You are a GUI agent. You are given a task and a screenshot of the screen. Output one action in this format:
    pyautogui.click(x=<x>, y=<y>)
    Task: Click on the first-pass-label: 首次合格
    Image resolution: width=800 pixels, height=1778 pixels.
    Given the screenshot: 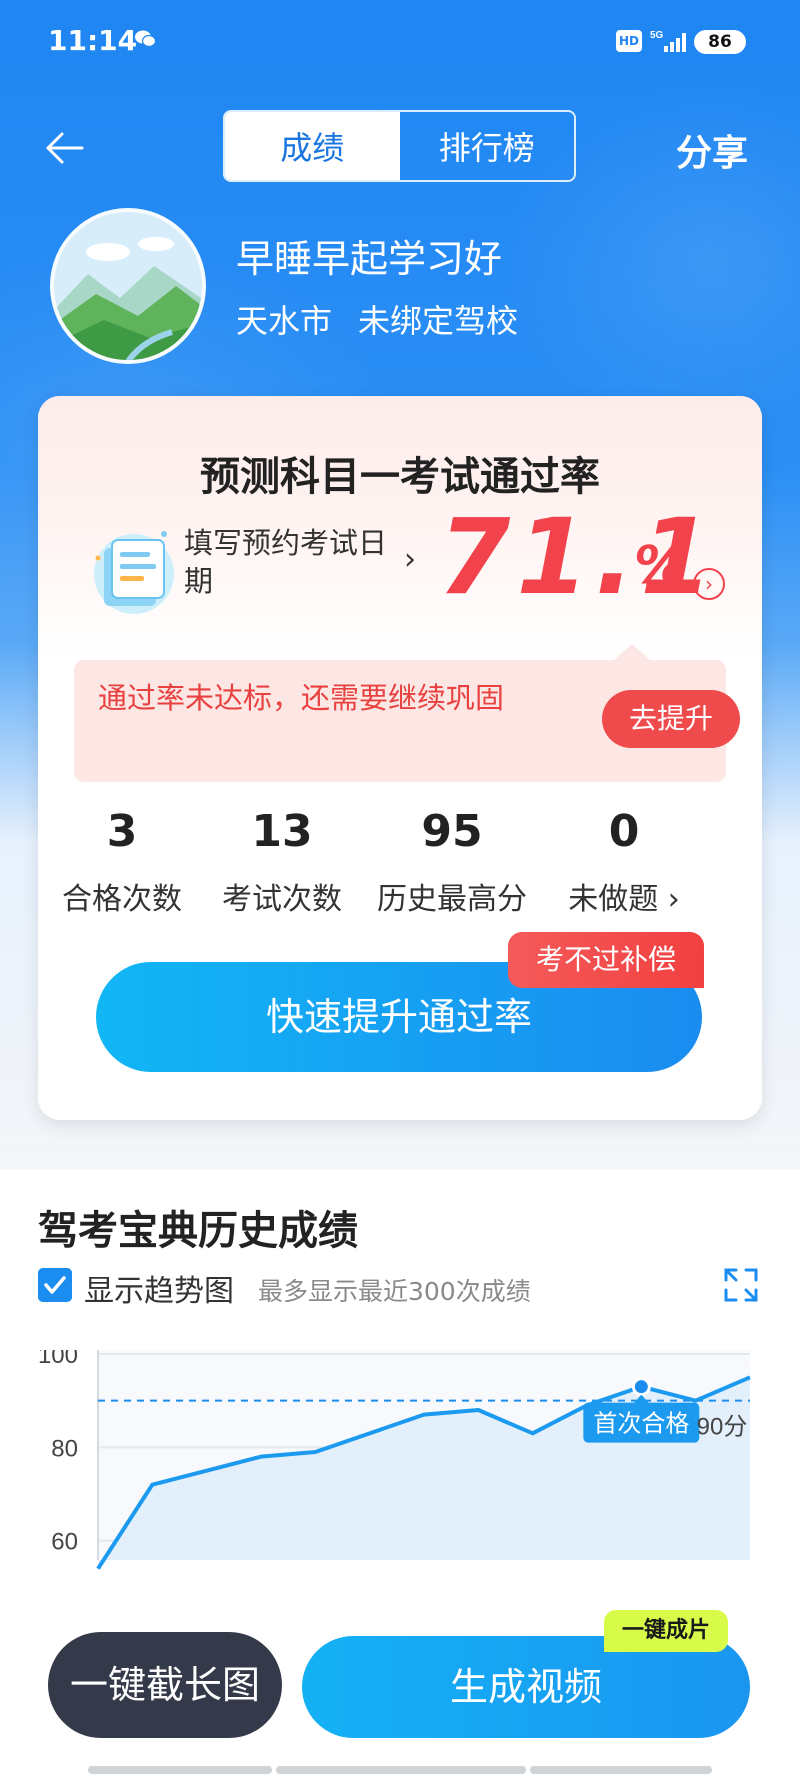 What is the action you would take?
    pyautogui.click(x=641, y=1424)
    